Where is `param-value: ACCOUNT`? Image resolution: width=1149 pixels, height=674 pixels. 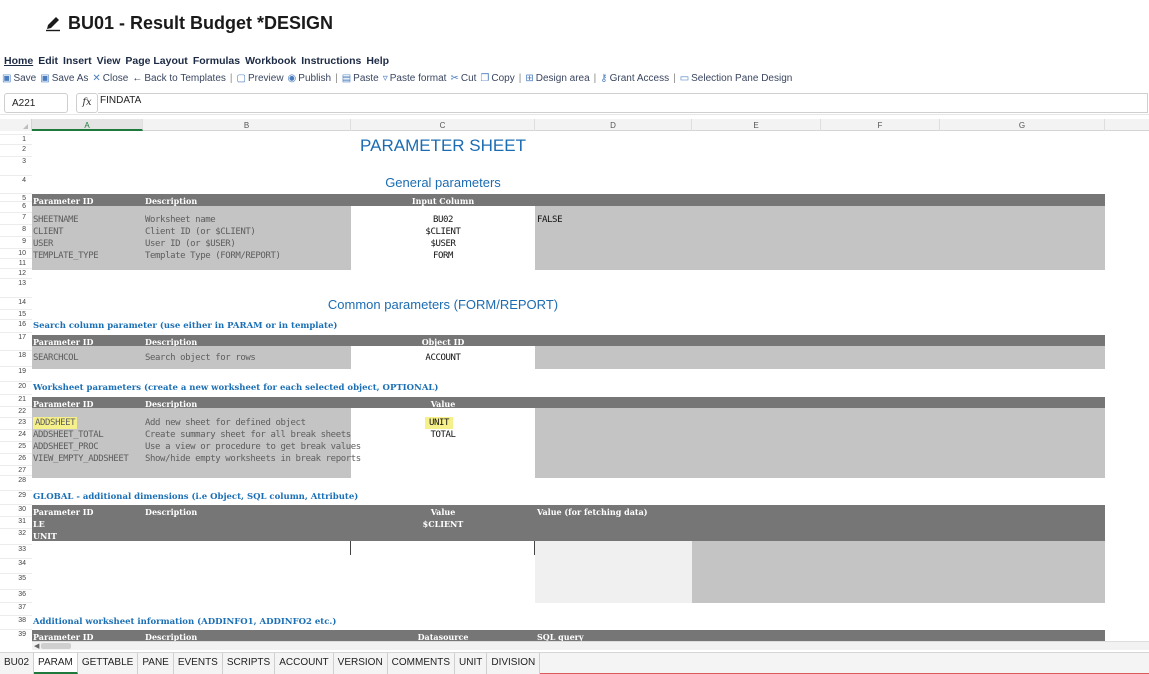 param-value: ACCOUNT is located at coordinates (443, 358).